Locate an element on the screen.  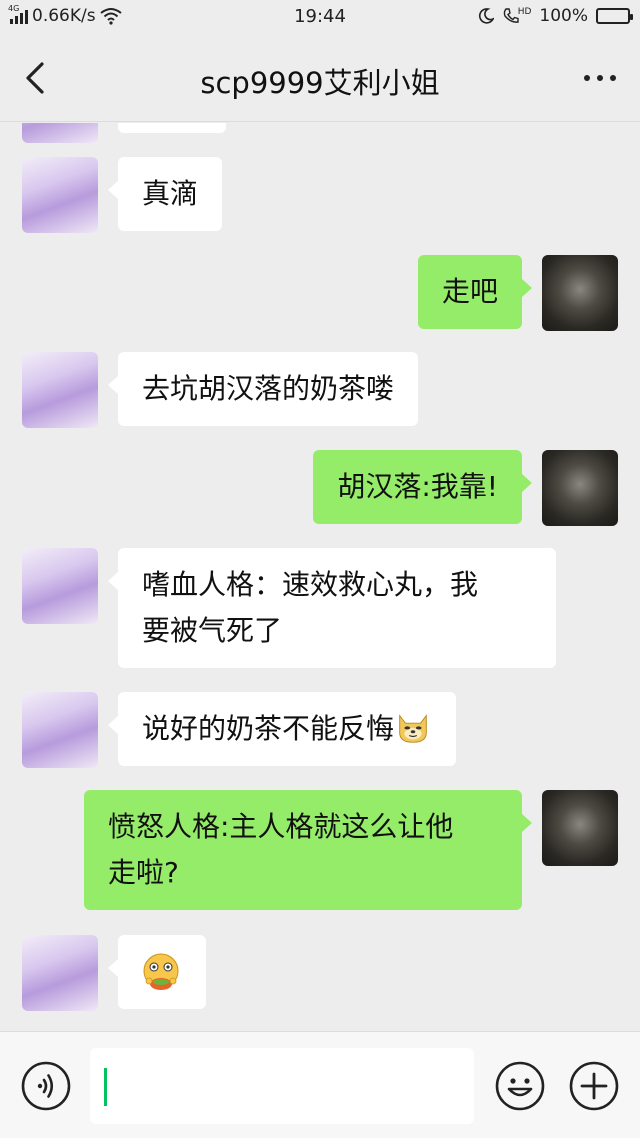
emoji-icon is located at coordinates (520, 1086).